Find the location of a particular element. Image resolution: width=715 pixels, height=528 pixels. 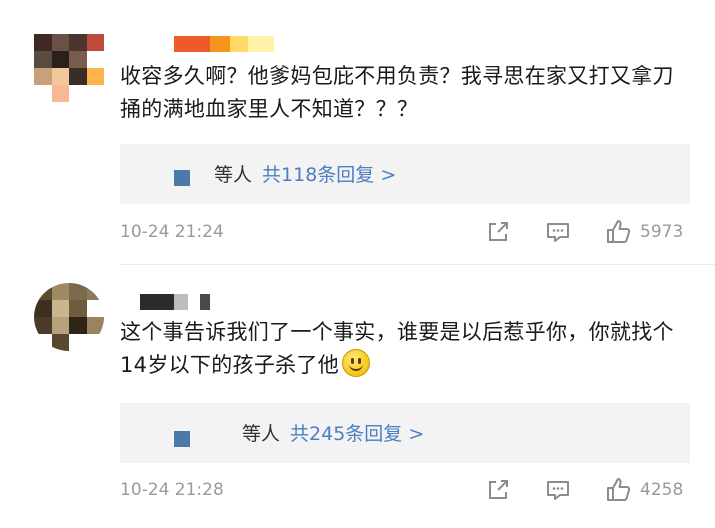

comment-2-reply-box: 等人 共245条回复 > is located at coordinates (405, 433).